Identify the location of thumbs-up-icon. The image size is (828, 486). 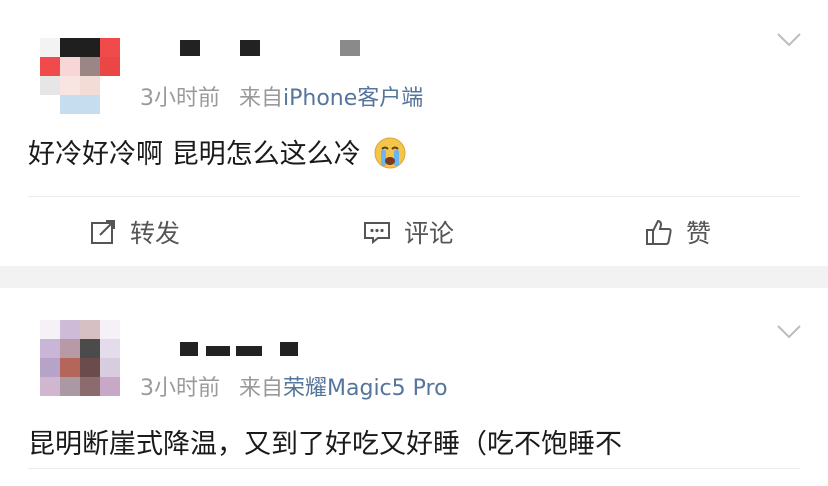
(659, 232).